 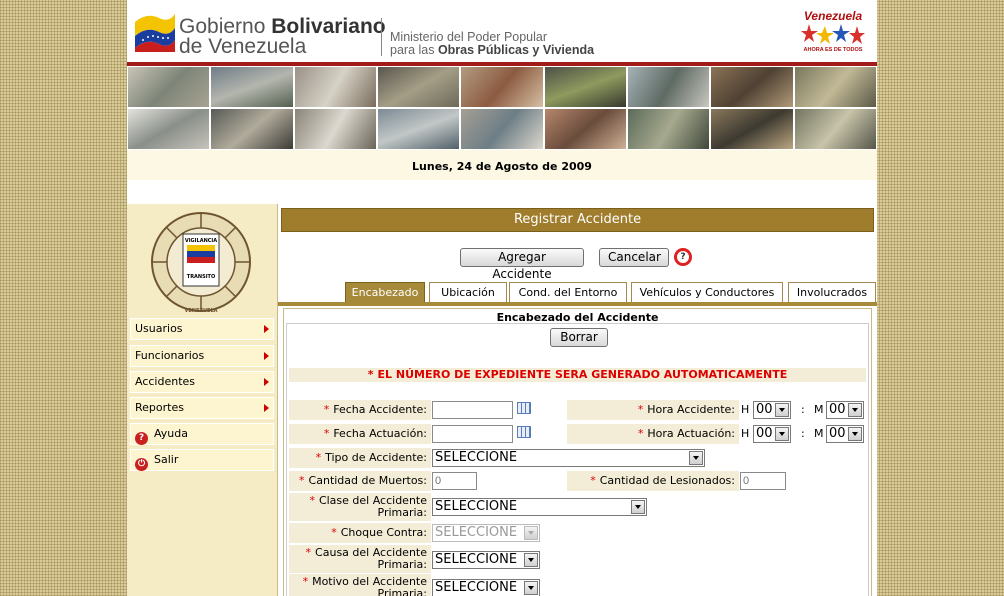 I want to click on clase-accidente-select: SELECCIONE, so click(x=539, y=507).